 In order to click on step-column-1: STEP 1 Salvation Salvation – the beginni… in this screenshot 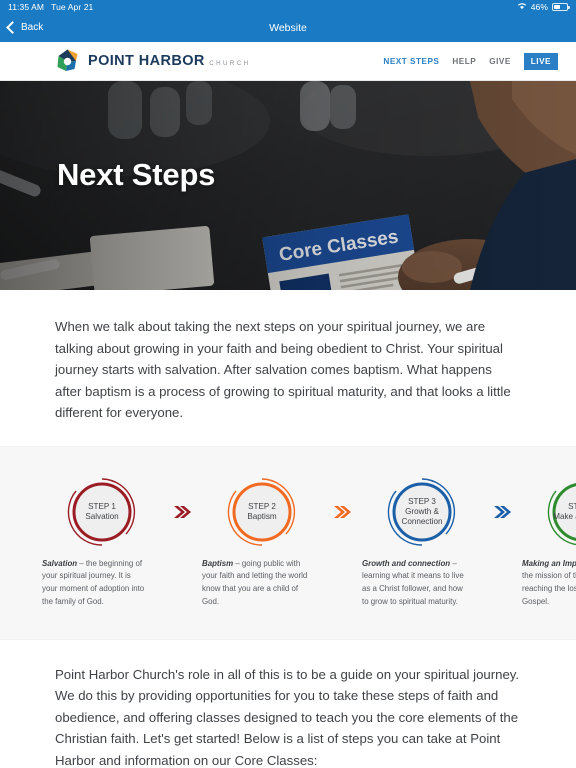, I will do `click(102, 541)`.